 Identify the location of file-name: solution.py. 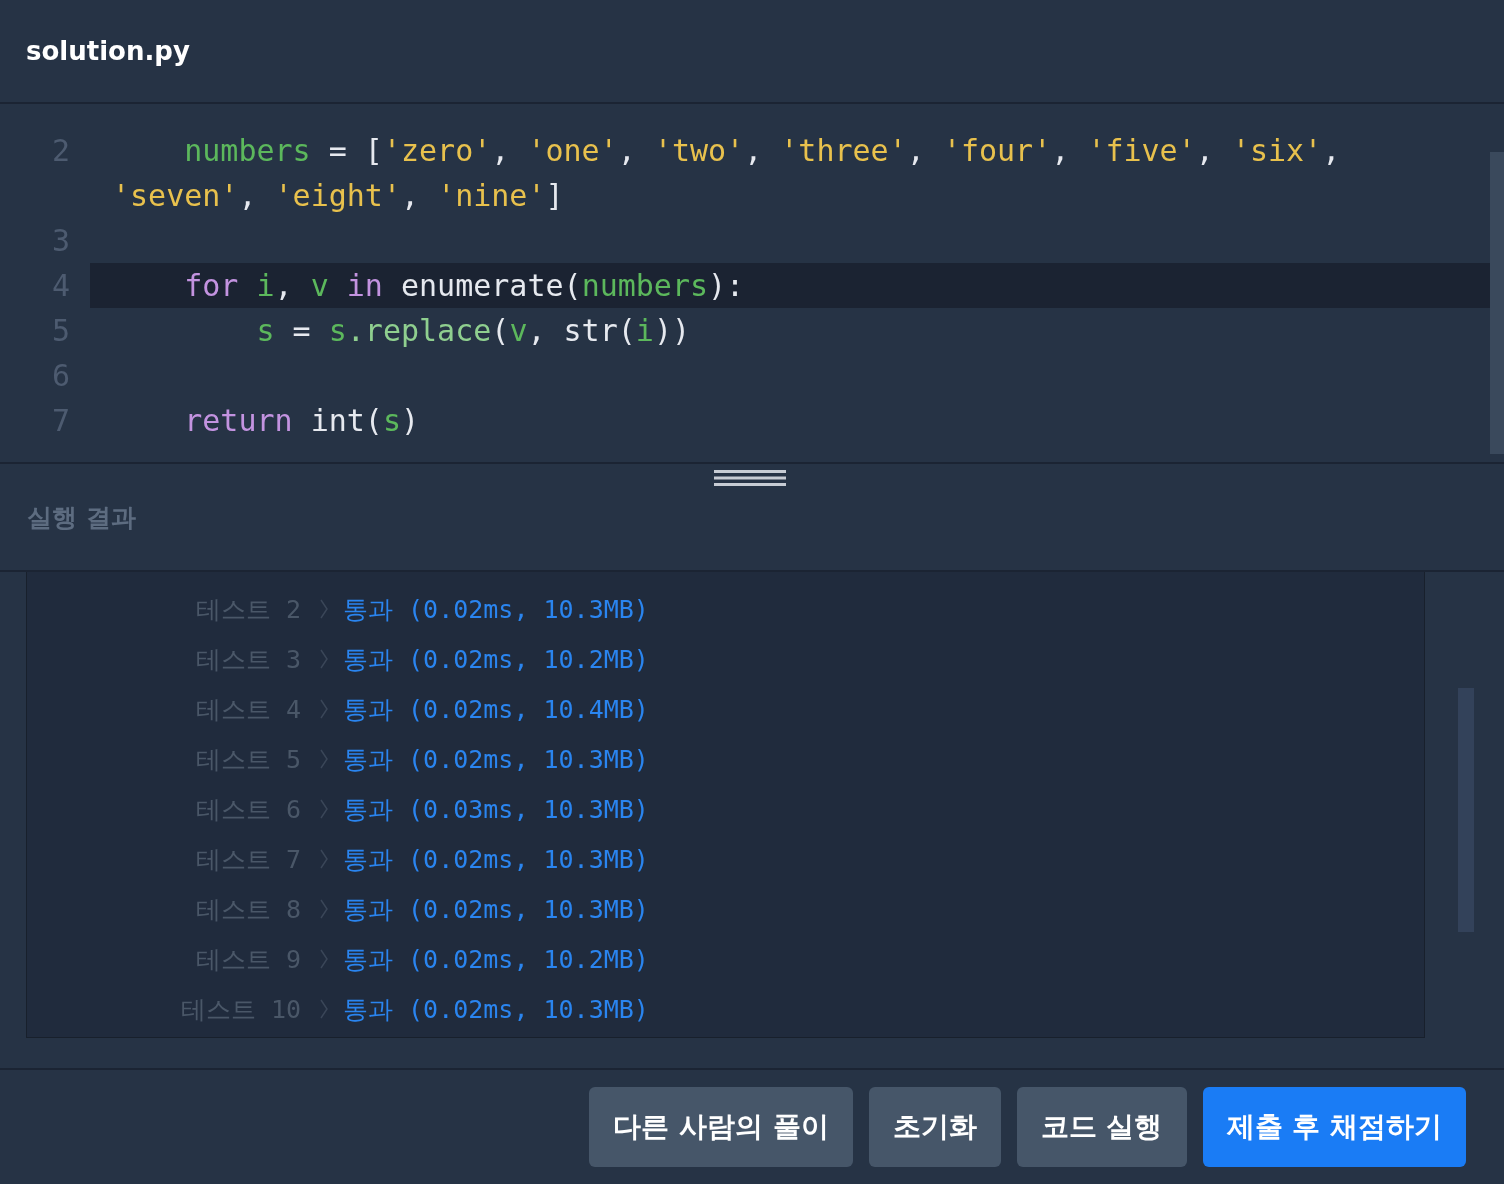
(108, 51).